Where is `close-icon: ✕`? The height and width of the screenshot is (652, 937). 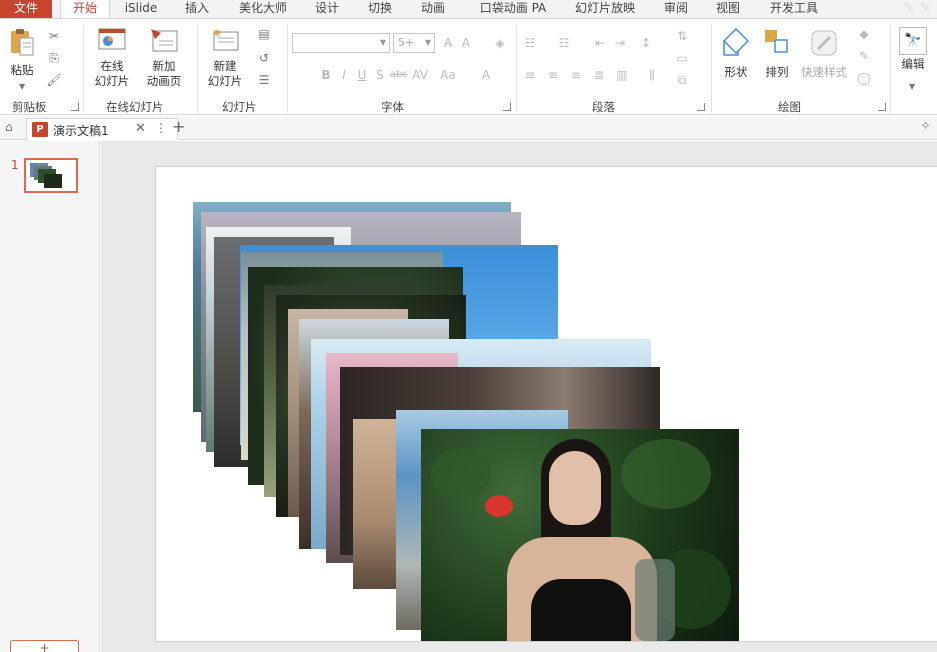
close-icon: ✕ is located at coordinates (140, 128).